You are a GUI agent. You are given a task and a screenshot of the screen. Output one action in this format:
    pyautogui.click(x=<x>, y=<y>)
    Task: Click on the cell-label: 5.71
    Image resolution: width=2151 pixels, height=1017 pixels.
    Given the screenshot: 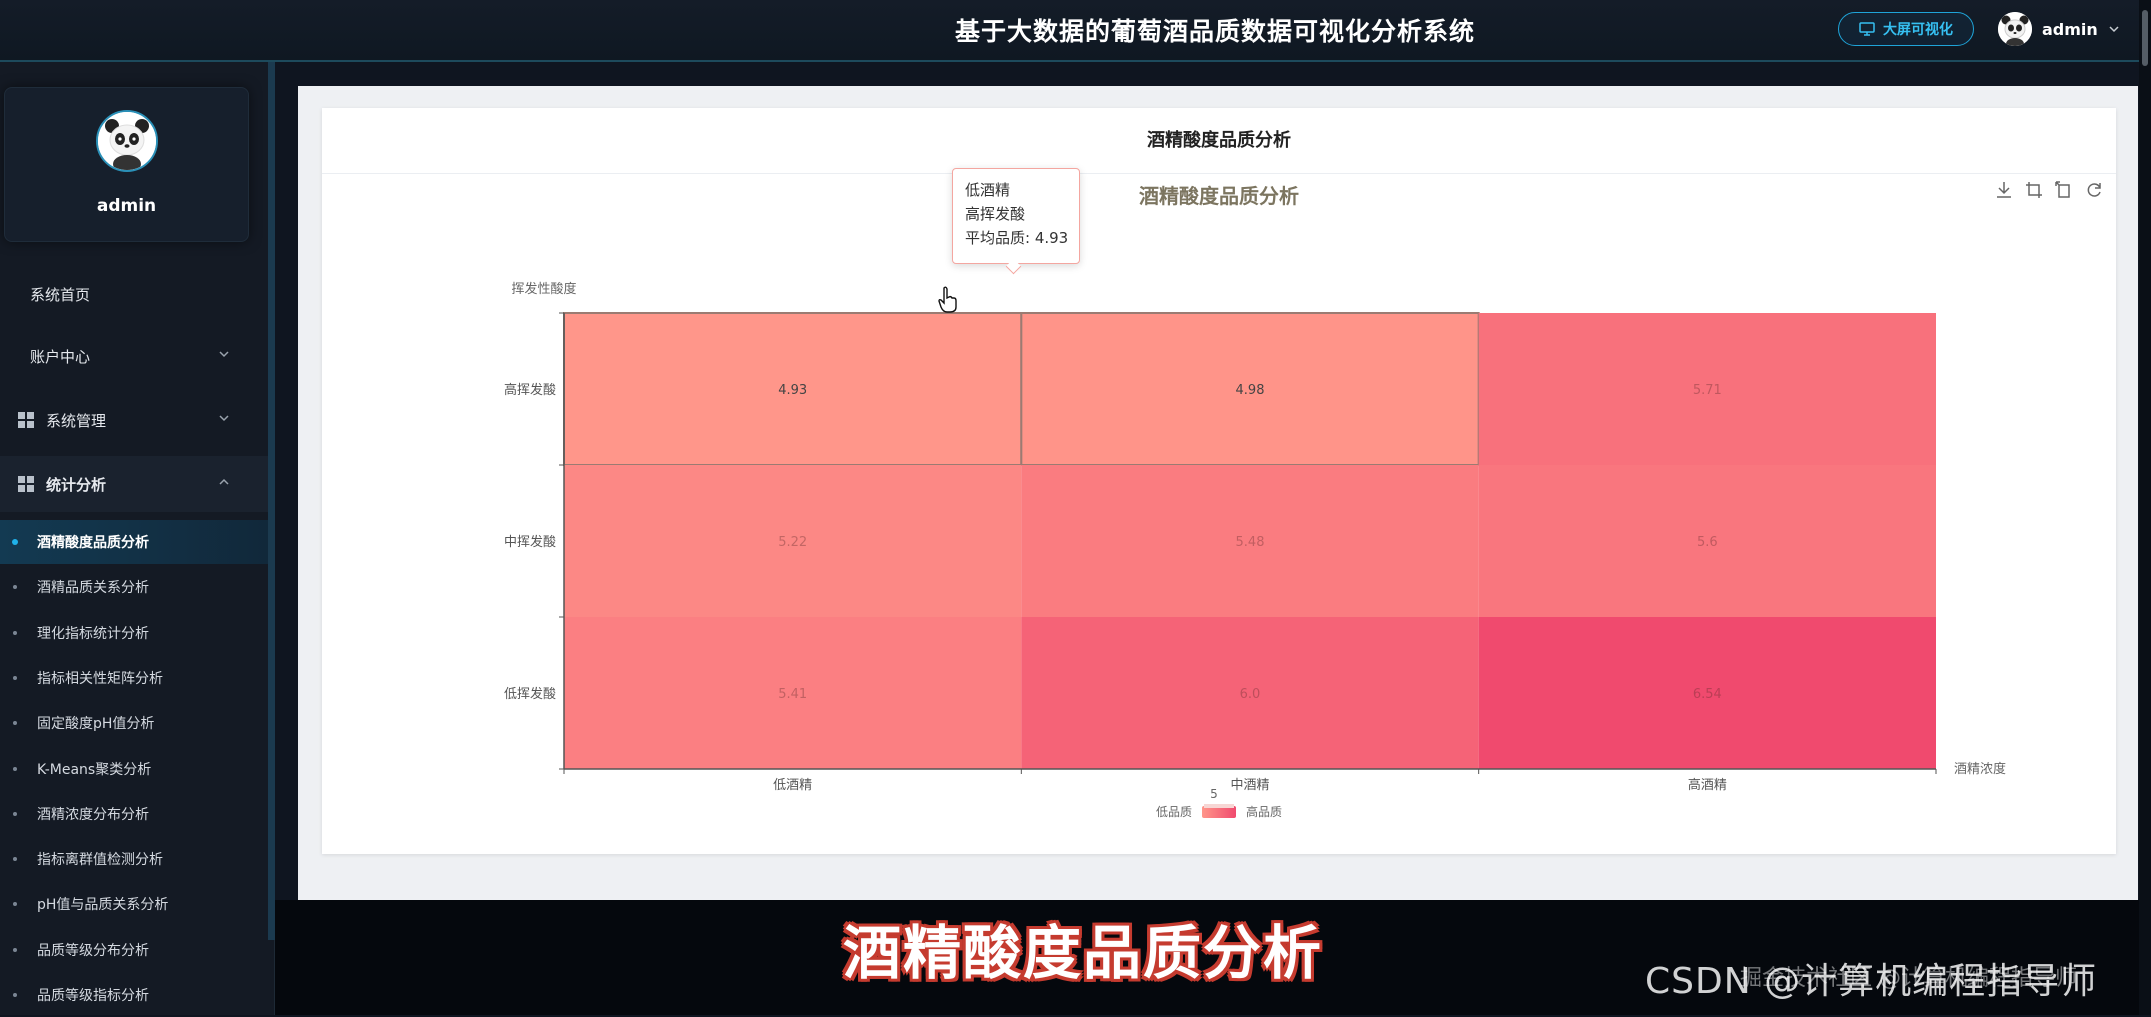 What is the action you would take?
    pyautogui.click(x=1707, y=390)
    